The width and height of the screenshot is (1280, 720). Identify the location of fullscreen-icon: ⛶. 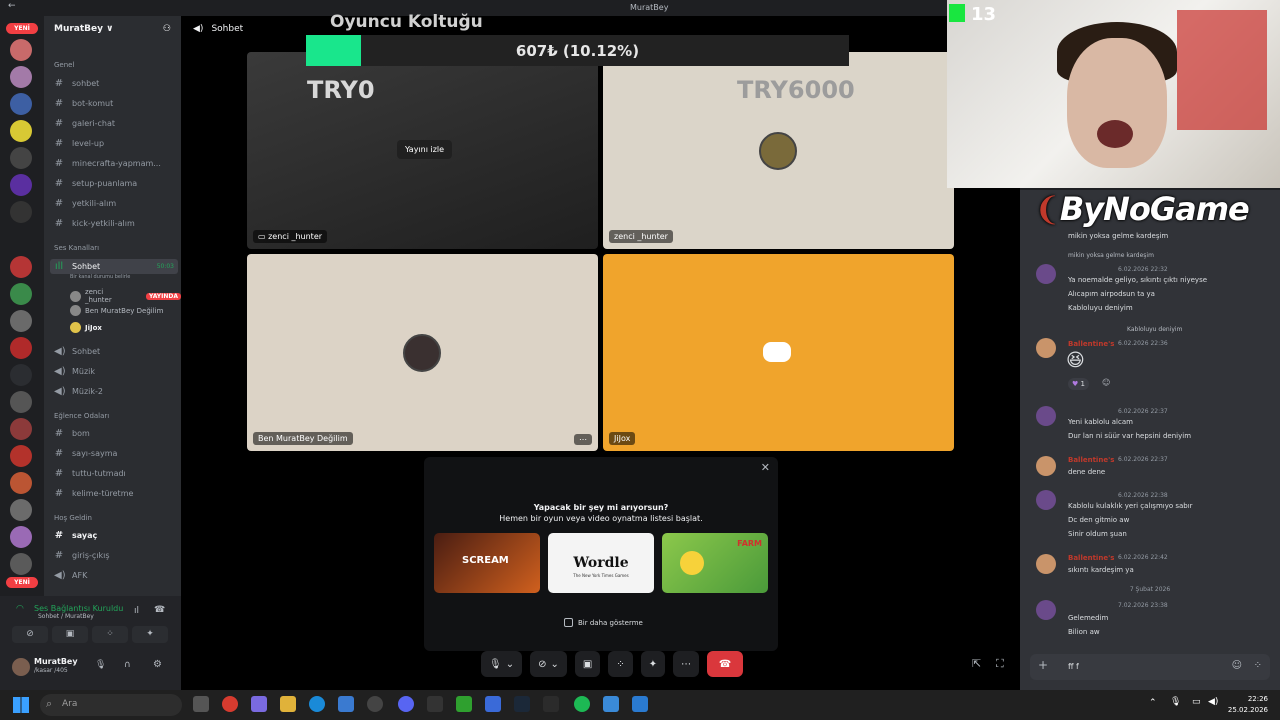
(1000, 664).